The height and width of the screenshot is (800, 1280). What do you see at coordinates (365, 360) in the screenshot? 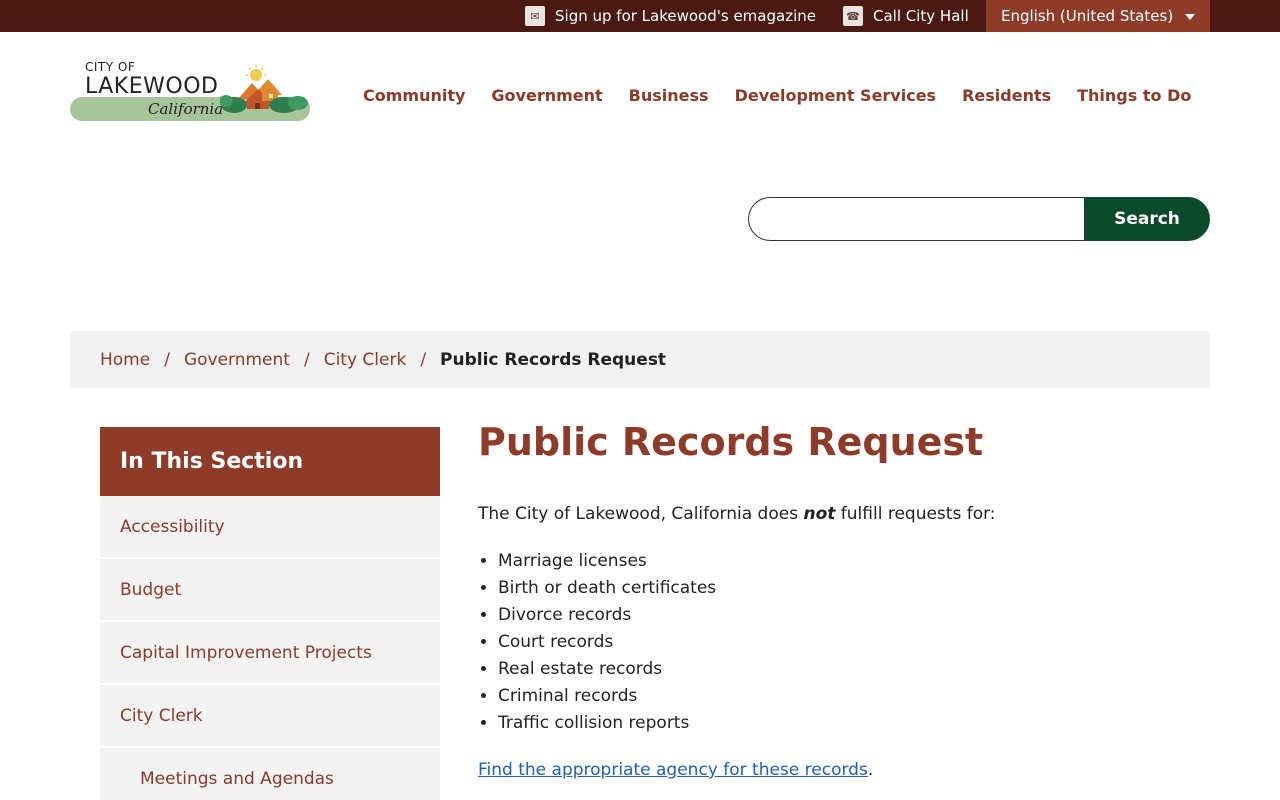
I see `breadcrumb-city-clerk: City Clerk` at bounding box center [365, 360].